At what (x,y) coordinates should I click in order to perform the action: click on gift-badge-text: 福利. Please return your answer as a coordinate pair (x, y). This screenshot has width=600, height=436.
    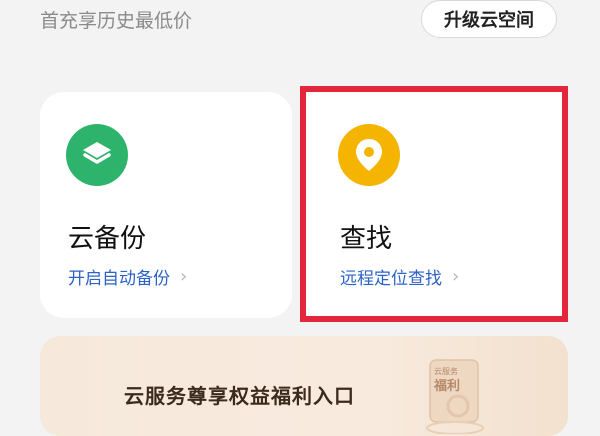
    Looking at the image, I should click on (446, 386).